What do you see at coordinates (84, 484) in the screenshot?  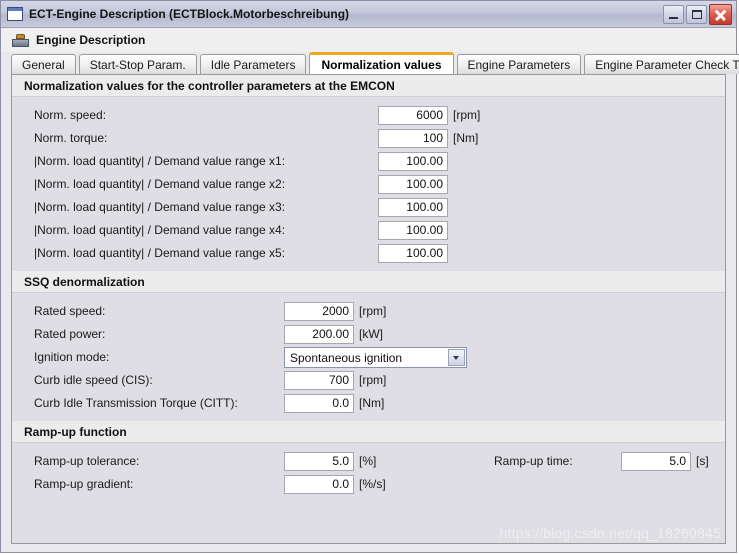 I see `label-ramp-up-gradient: Ramp-up gradient:` at bounding box center [84, 484].